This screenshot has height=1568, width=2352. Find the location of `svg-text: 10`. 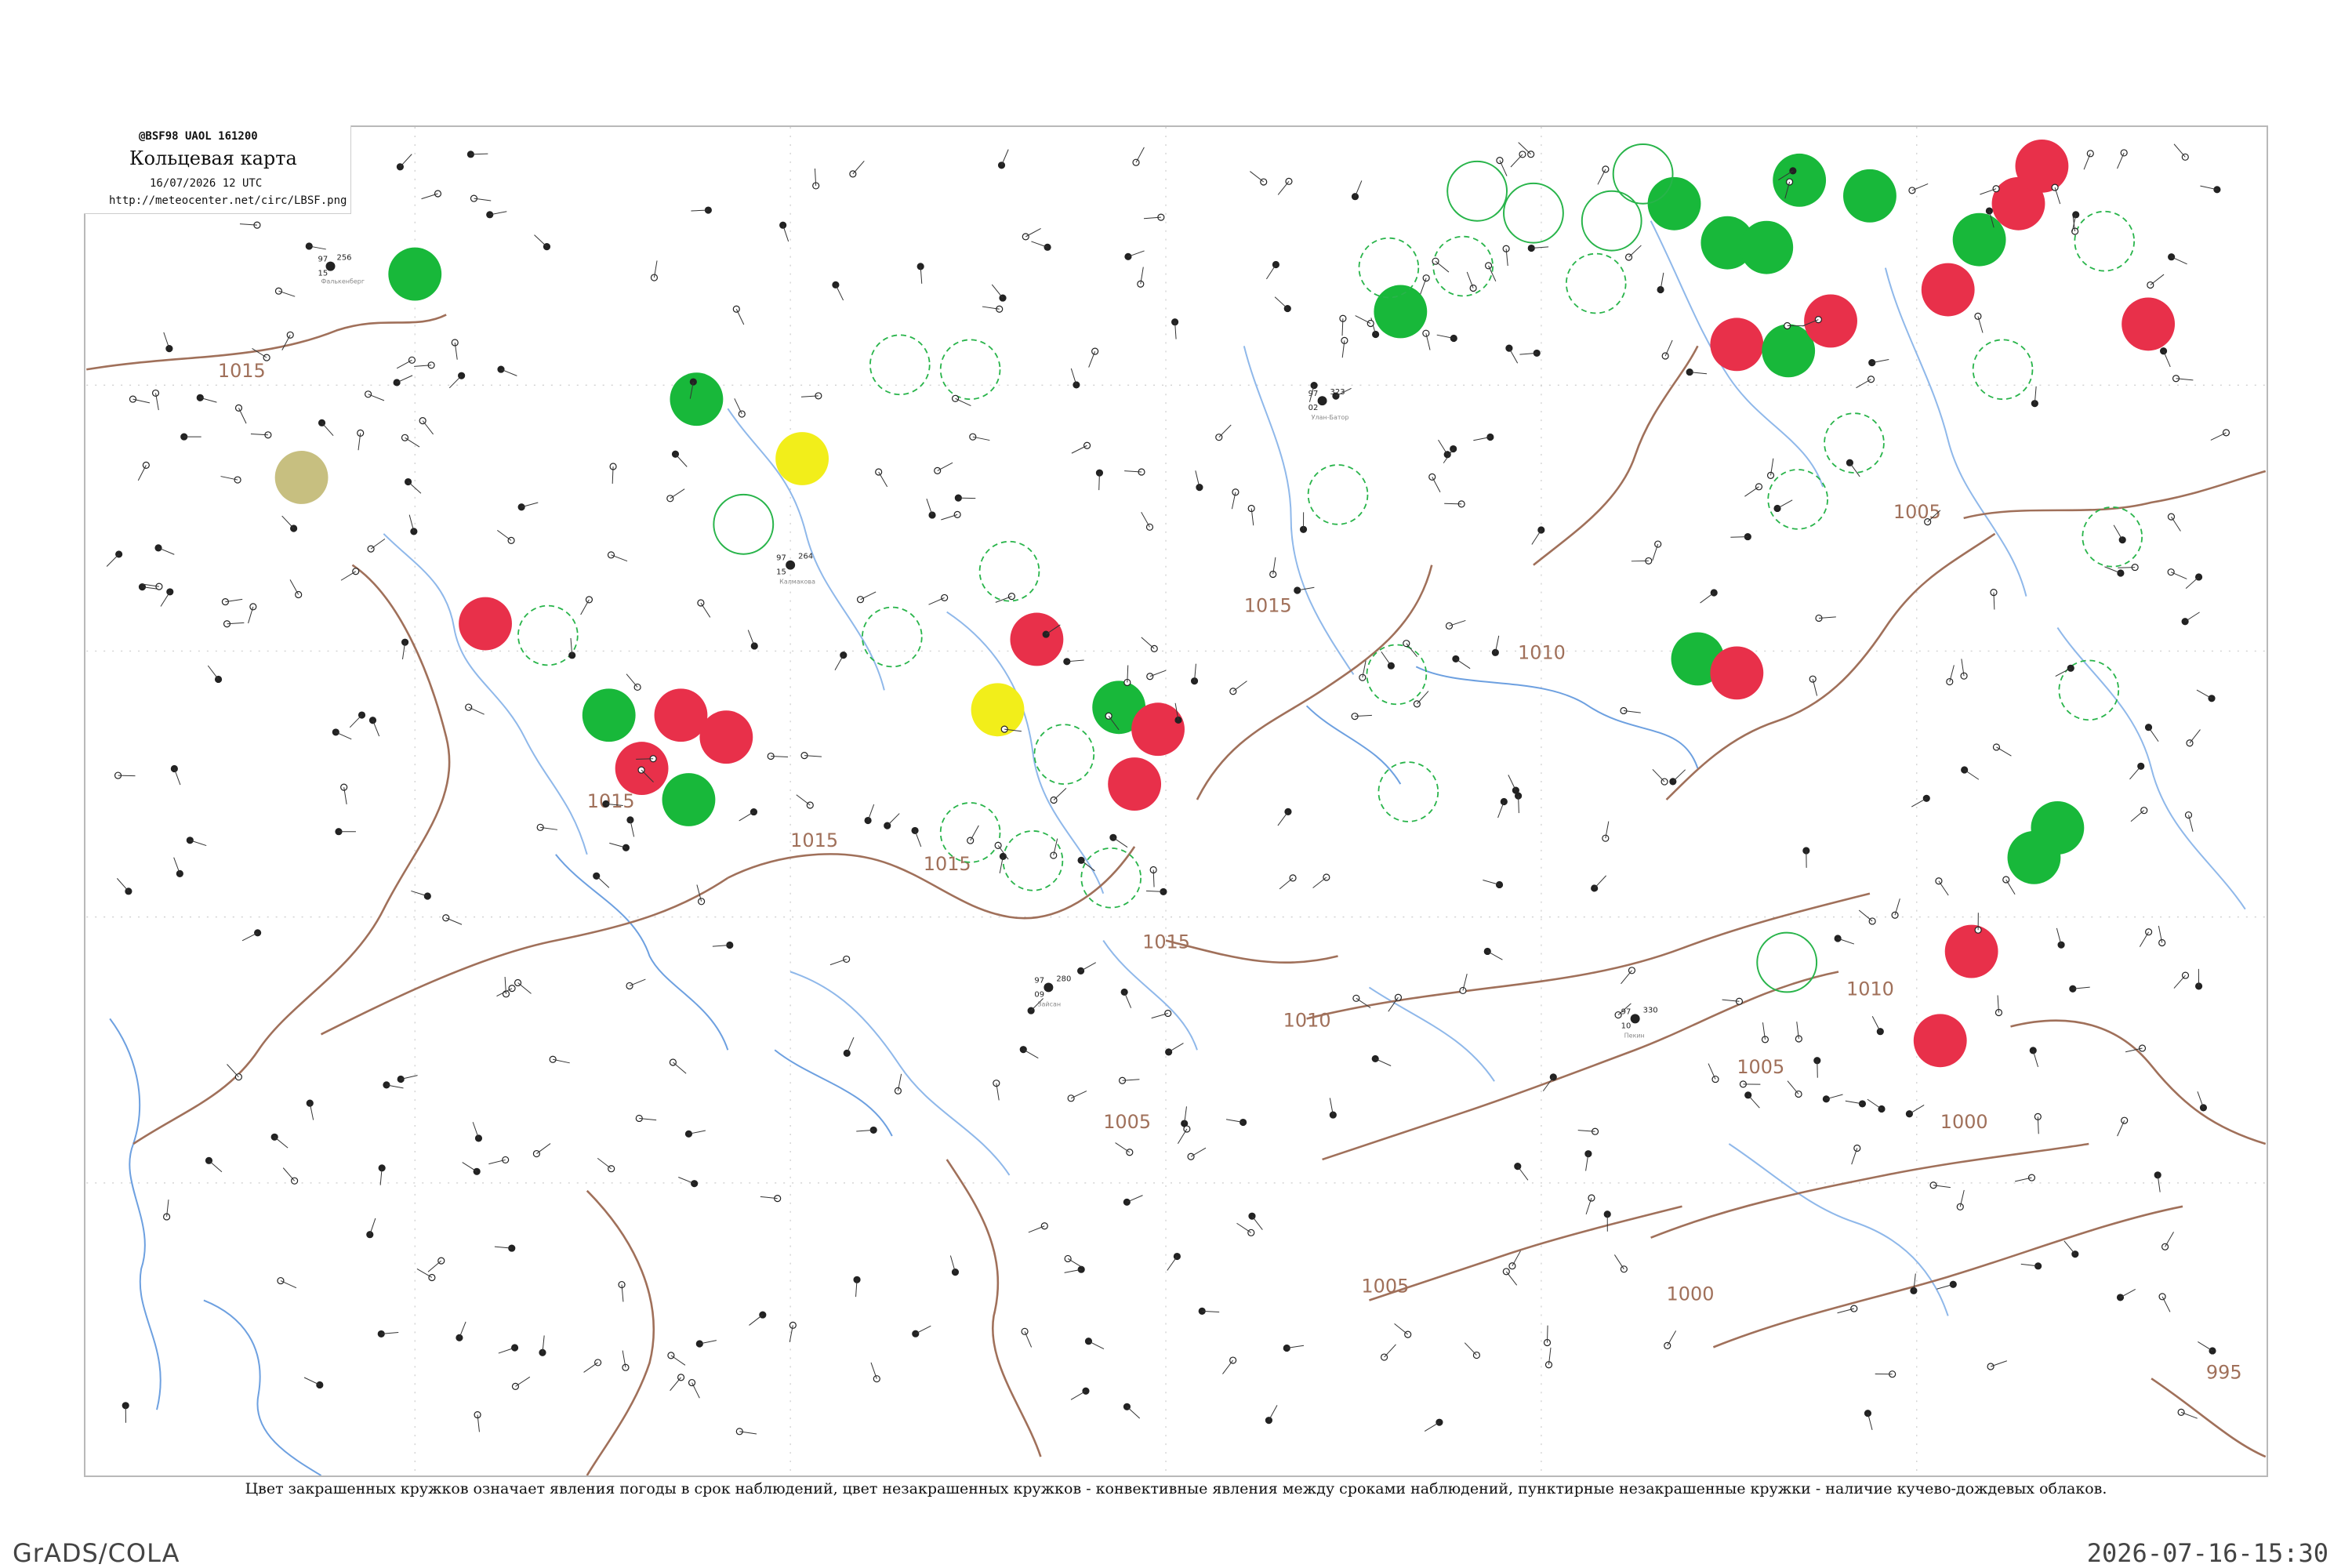

svg-text: 10 is located at coordinates (1626, 1026).